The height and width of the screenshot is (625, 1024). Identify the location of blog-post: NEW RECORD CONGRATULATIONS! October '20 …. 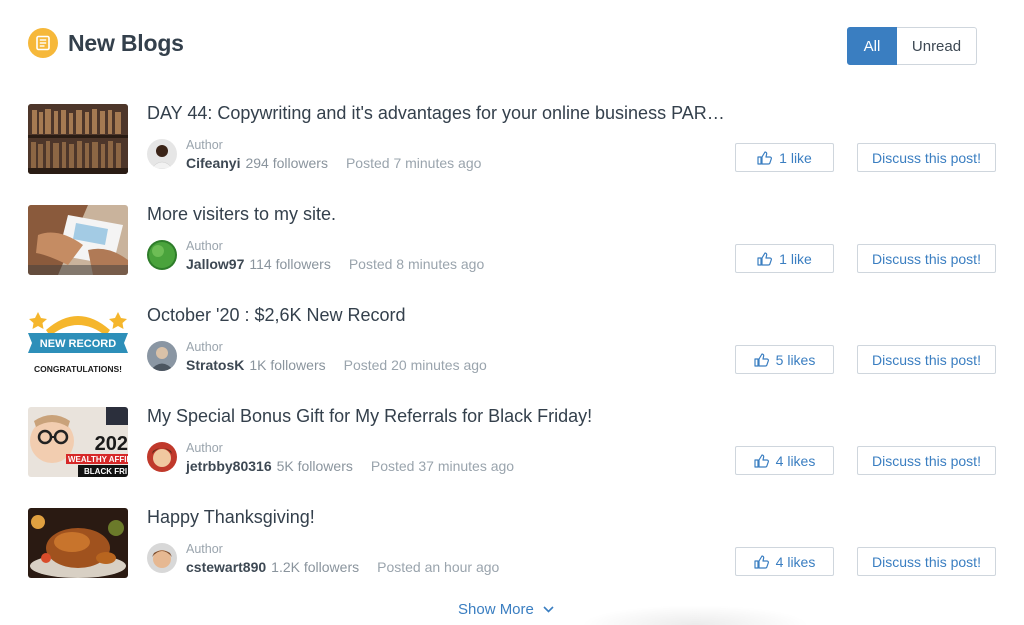
(513, 341).